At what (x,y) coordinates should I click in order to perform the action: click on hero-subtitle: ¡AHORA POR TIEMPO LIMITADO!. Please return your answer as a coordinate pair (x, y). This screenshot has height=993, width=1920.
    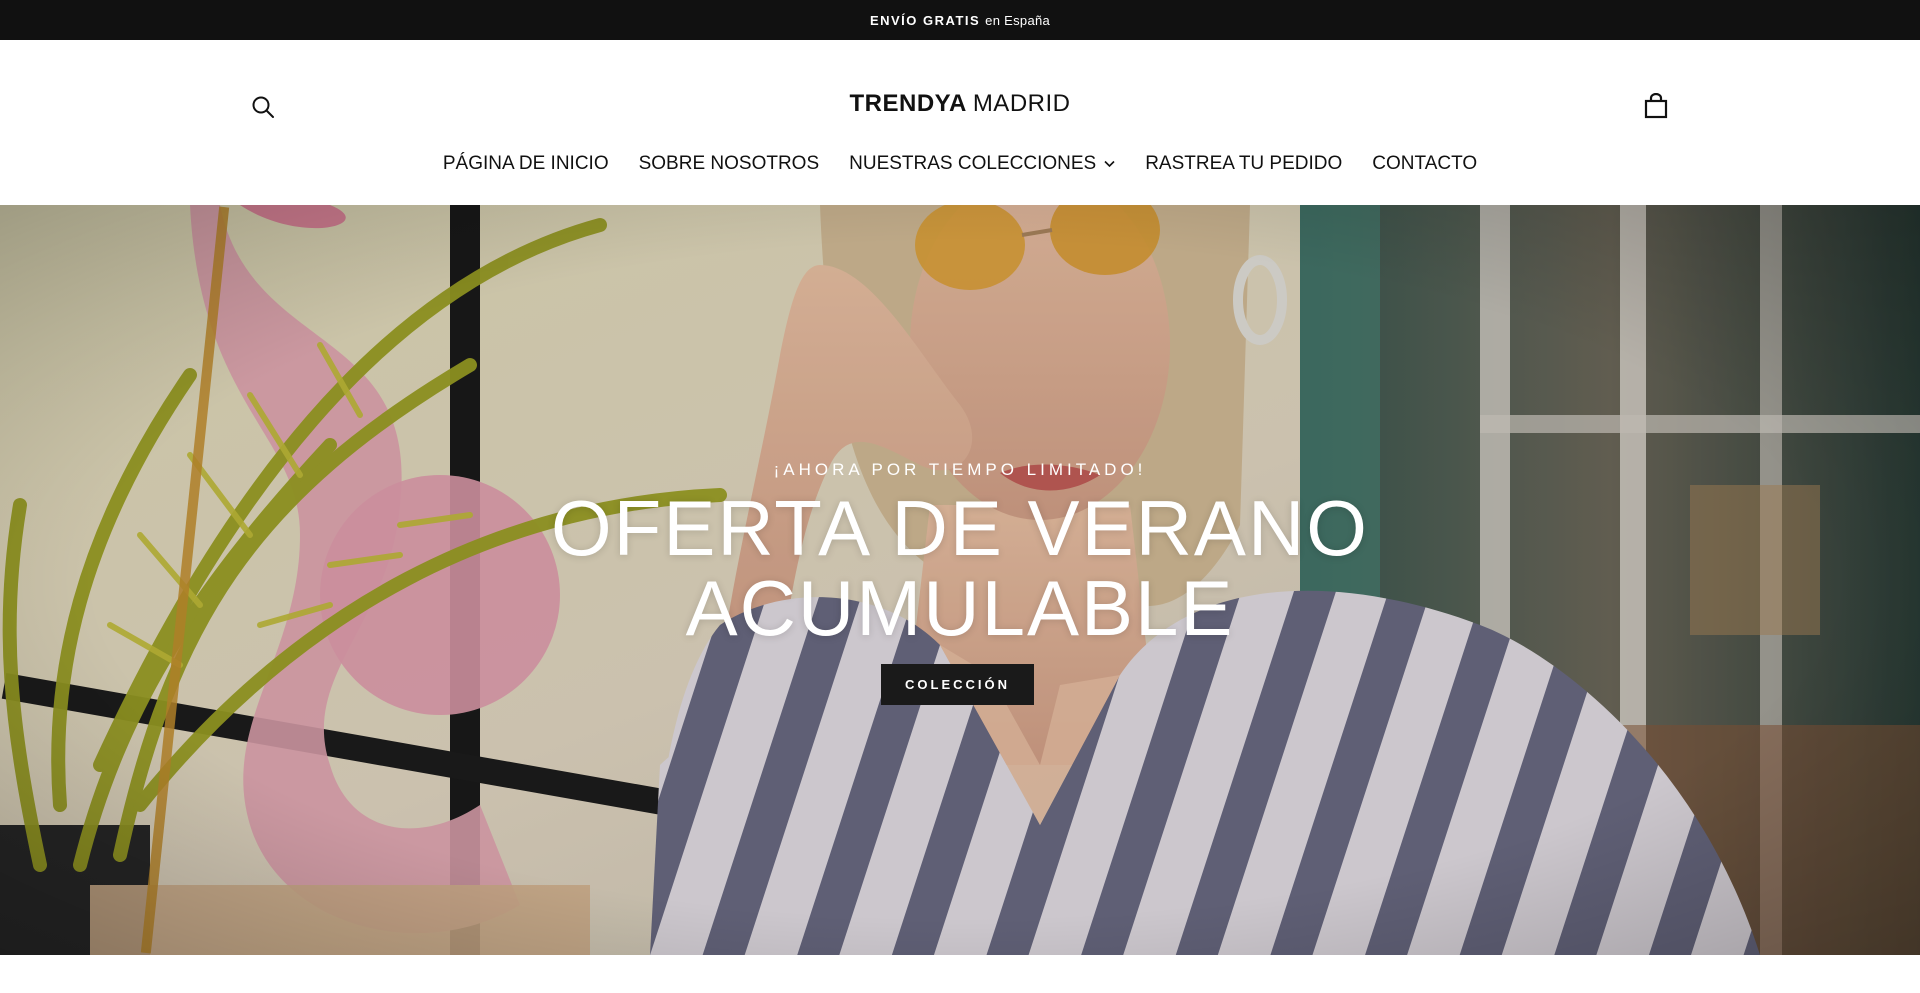
    Looking at the image, I should click on (960, 469).